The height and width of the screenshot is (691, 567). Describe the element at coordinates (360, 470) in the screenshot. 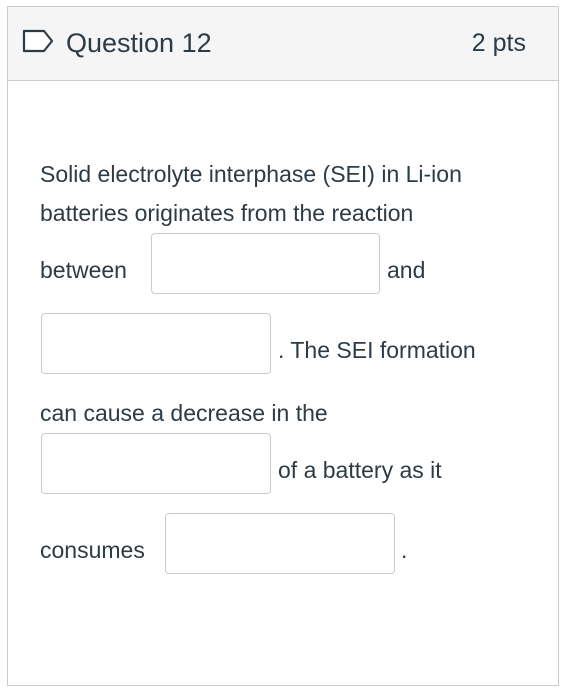

I see `question-text-of-a-battery: of a battery as it` at that location.